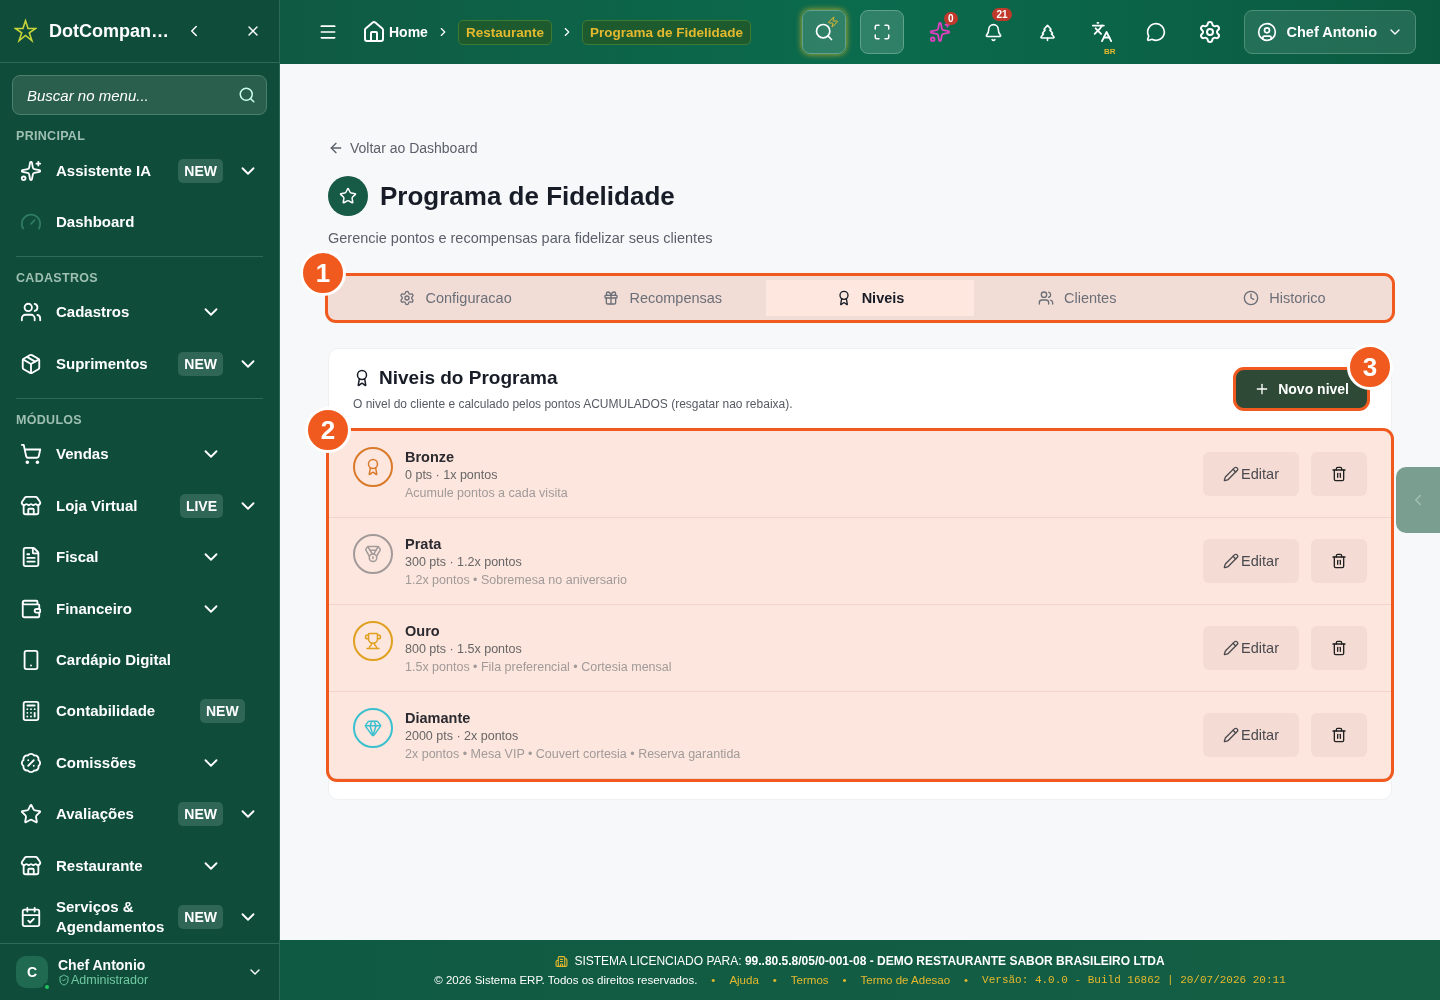 This screenshot has height=1000, width=1440. I want to click on calendar-icon, so click(31, 917).